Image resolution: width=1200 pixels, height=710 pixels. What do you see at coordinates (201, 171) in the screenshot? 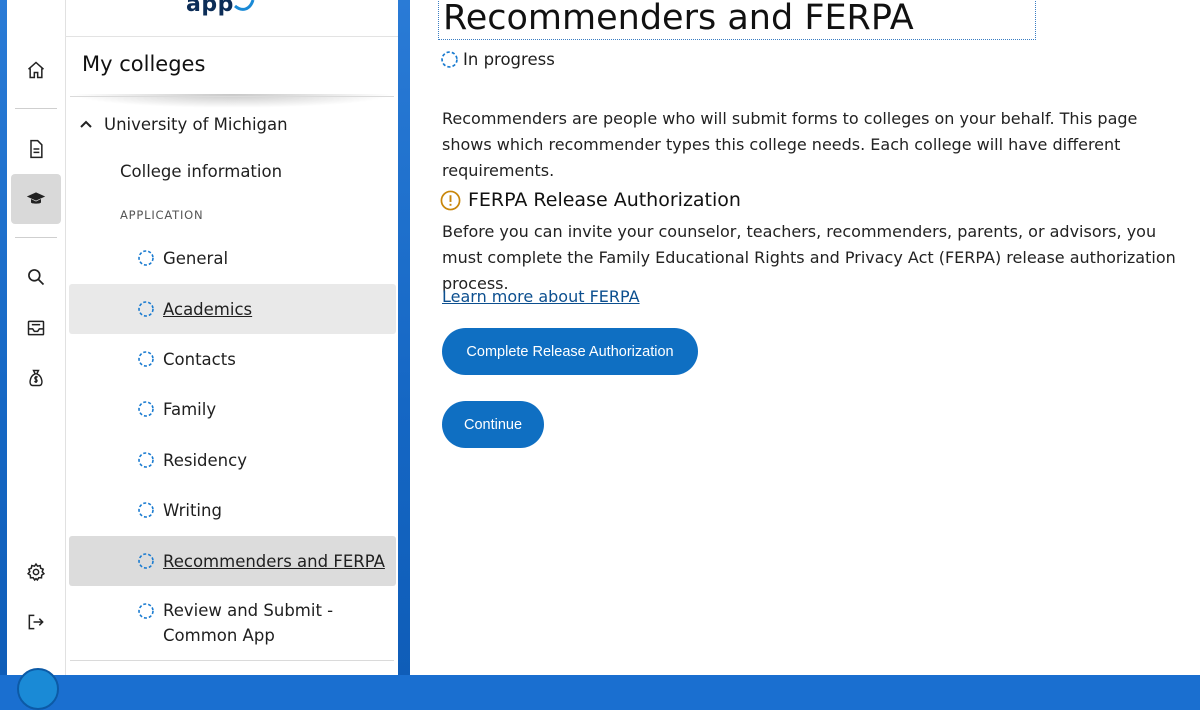
I see `college-information-link: College information` at bounding box center [201, 171].